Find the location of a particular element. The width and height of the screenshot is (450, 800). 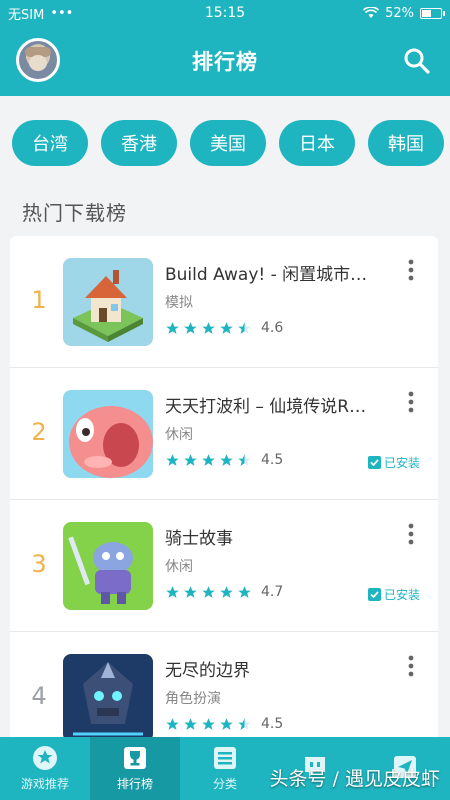

rating-value: 4.6 is located at coordinates (272, 328).